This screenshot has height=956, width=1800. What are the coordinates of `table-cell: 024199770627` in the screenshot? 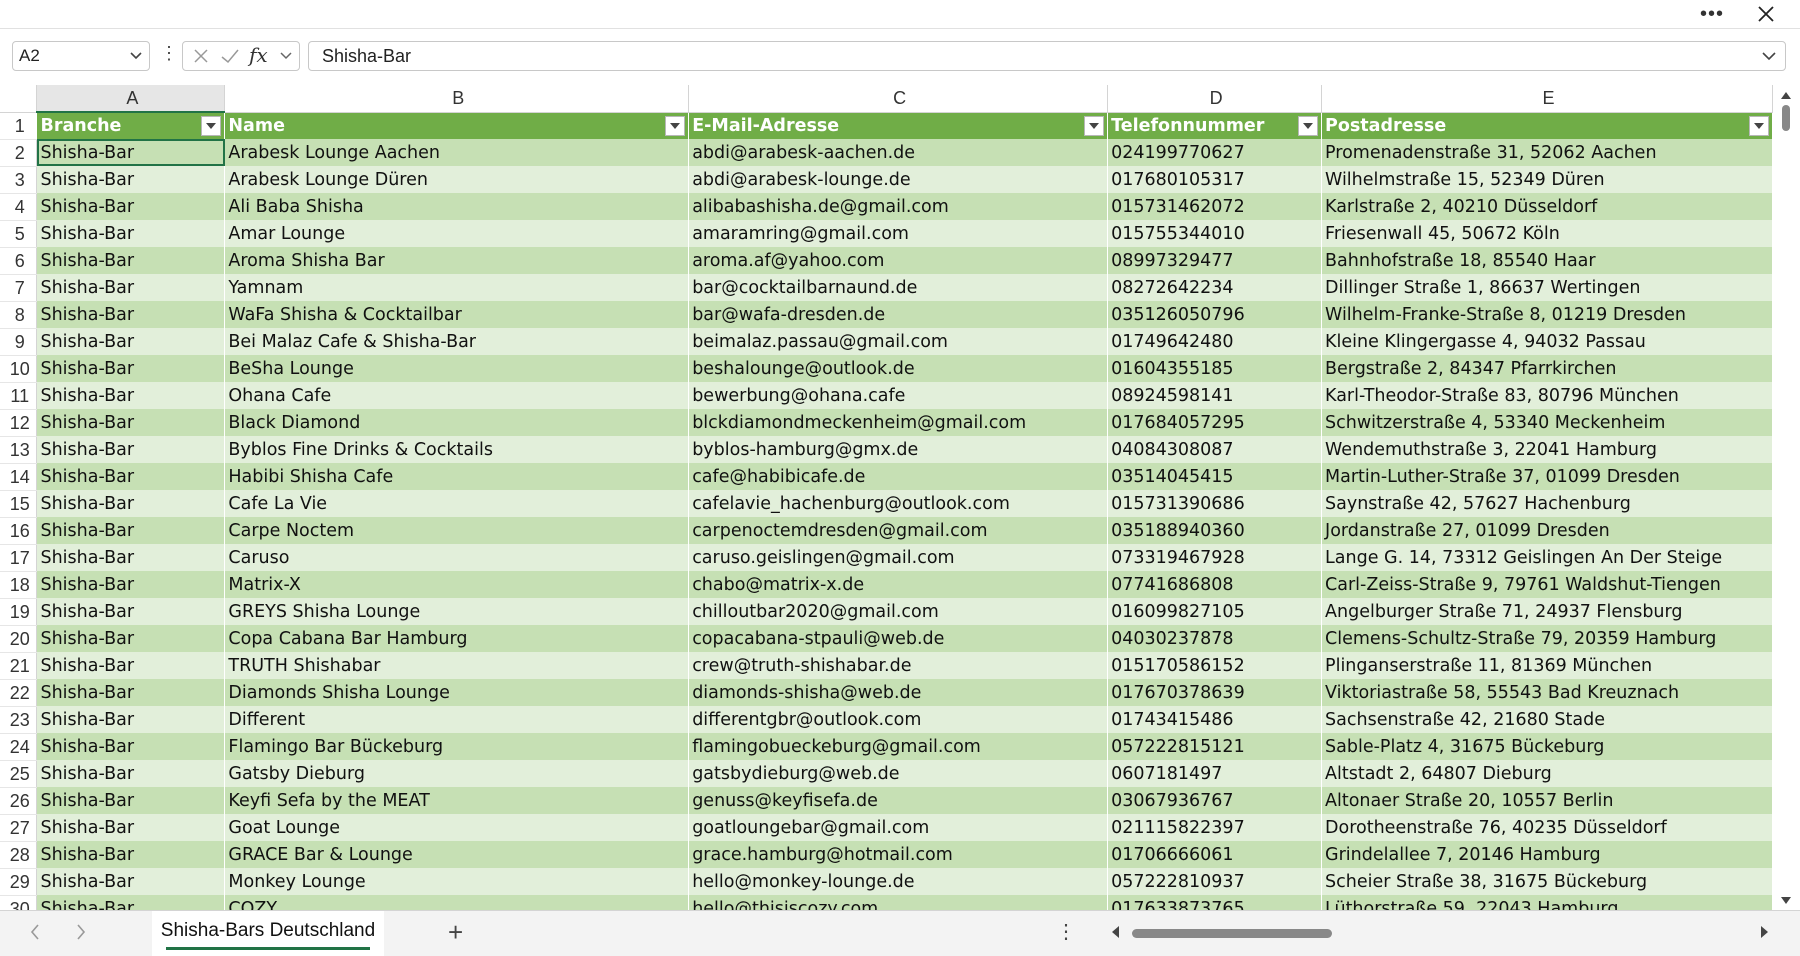 It's located at (1215, 152).